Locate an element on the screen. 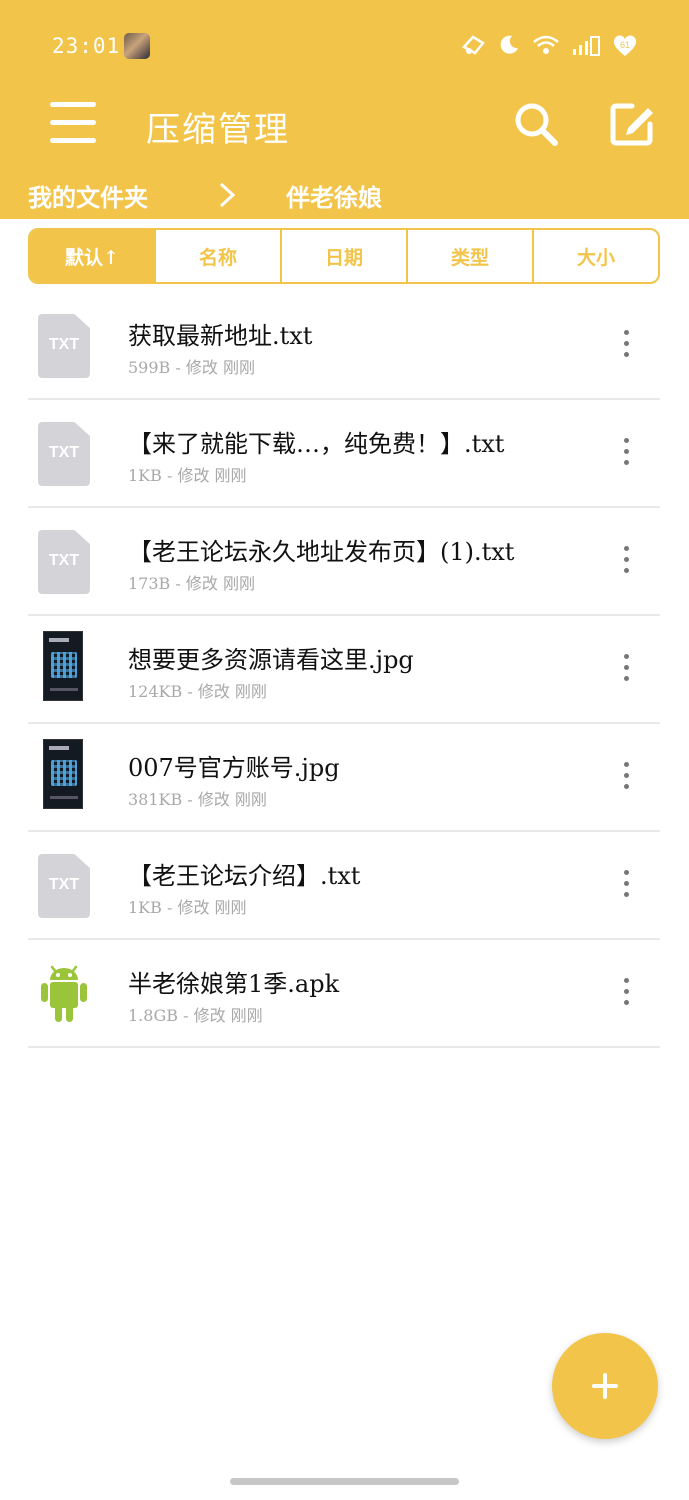  notification-icon is located at coordinates (473, 45).